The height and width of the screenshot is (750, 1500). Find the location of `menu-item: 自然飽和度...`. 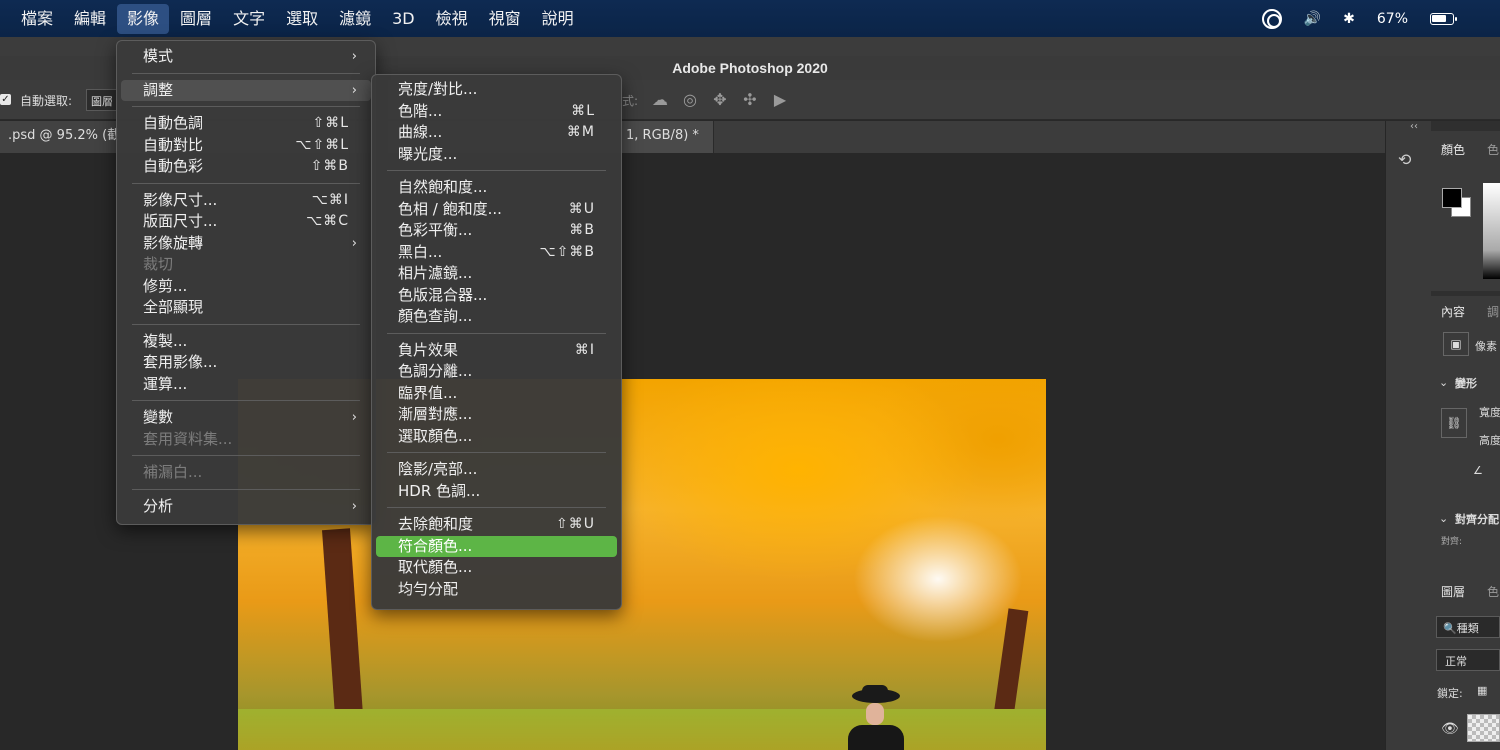

menu-item: 自然飽和度... is located at coordinates (496, 187).